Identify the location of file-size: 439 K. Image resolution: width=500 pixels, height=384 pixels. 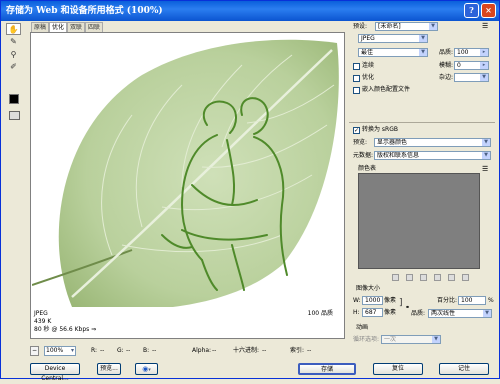
(43, 321).